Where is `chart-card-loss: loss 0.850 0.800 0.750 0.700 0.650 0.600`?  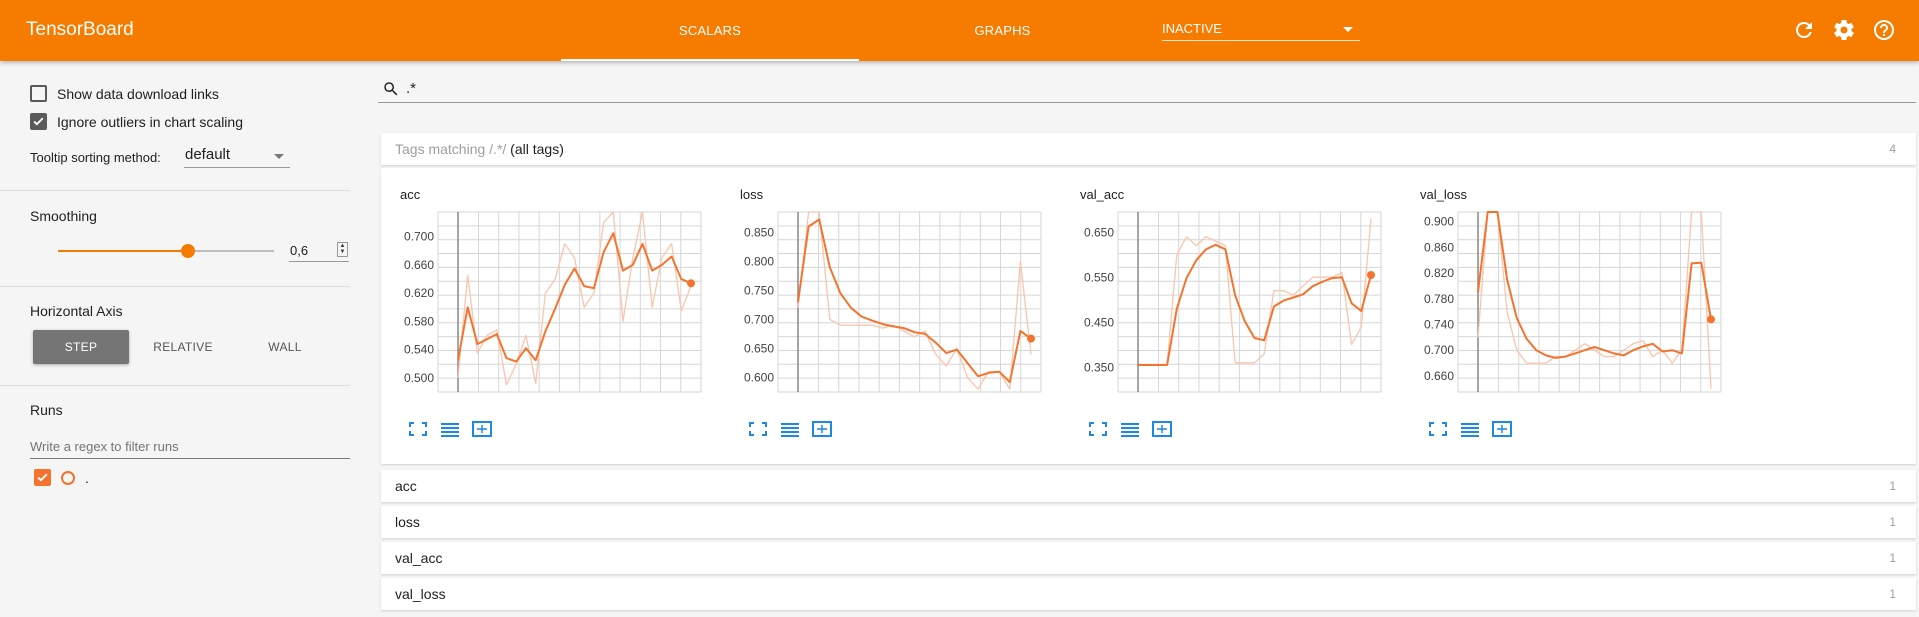 chart-card-loss: loss 0.850 0.800 0.750 0.700 0.650 0.600 is located at coordinates (891, 316).